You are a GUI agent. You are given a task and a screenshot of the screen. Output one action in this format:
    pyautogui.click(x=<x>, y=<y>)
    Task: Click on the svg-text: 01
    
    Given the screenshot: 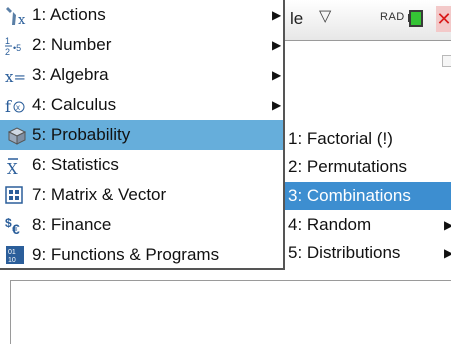 What is the action you would take?
    pyautogui.click(x=12, y=252)
    